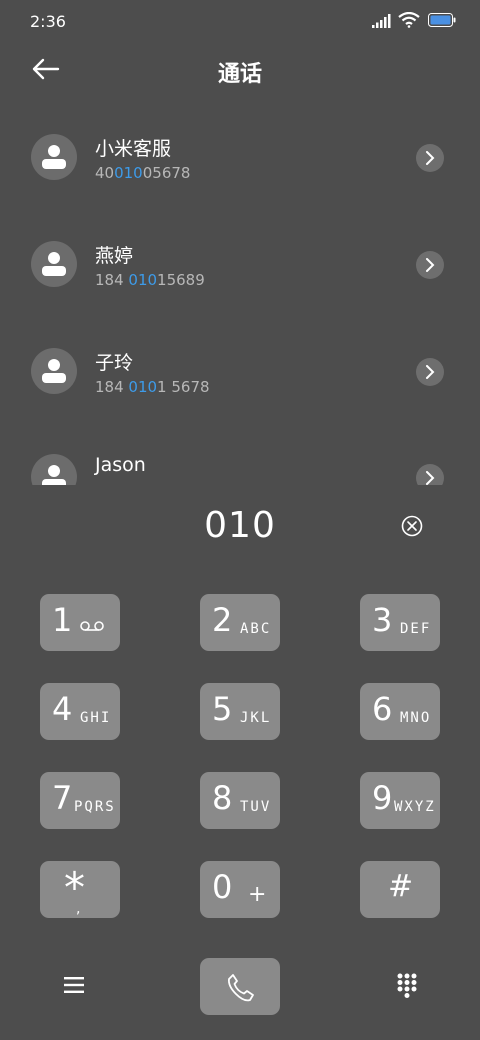 The image size is (480, 1040). What do you see at coordinates (240, 369) in the screenshot?
I see `list-item: 子玲 184 0101 5678` at bounding box center [240, 369].